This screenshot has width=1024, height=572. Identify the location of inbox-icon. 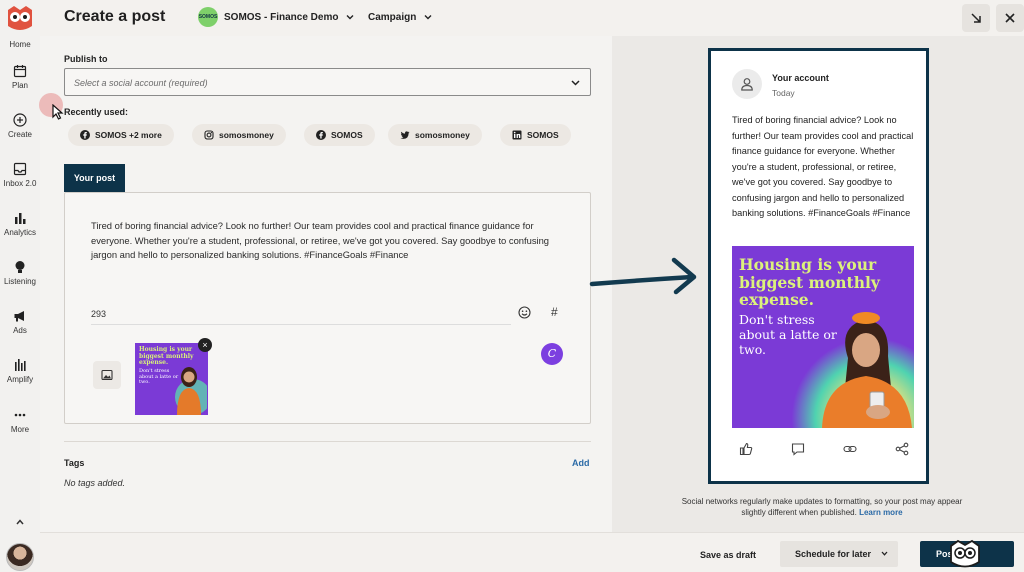
(20, 169).